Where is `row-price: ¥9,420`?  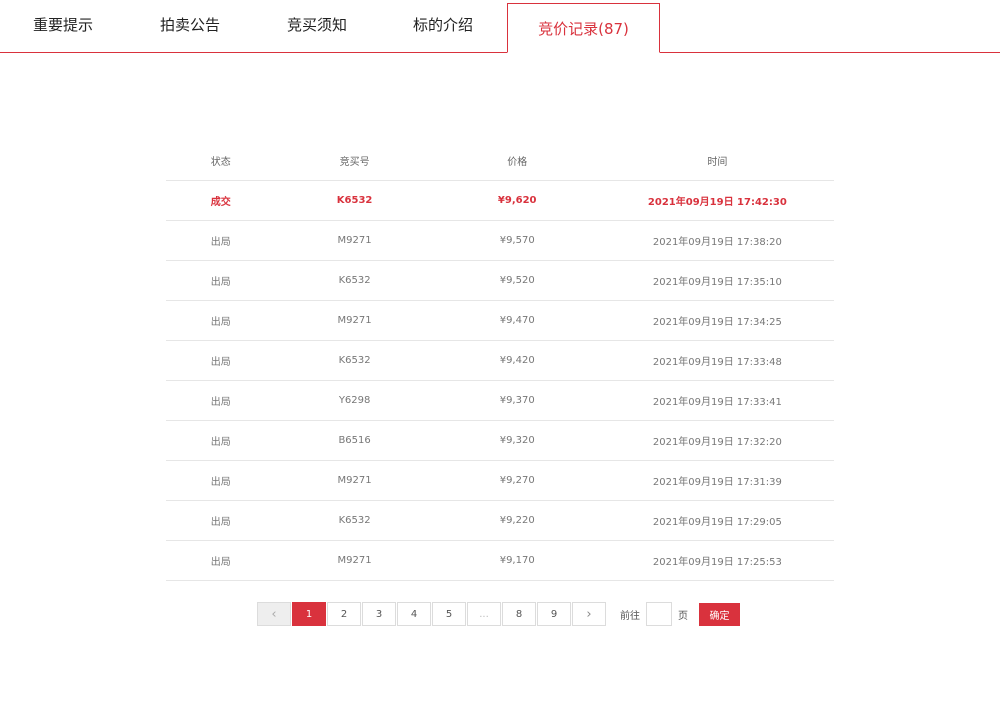
row-price: ¥9,420 is located at coordinates (517, 360).